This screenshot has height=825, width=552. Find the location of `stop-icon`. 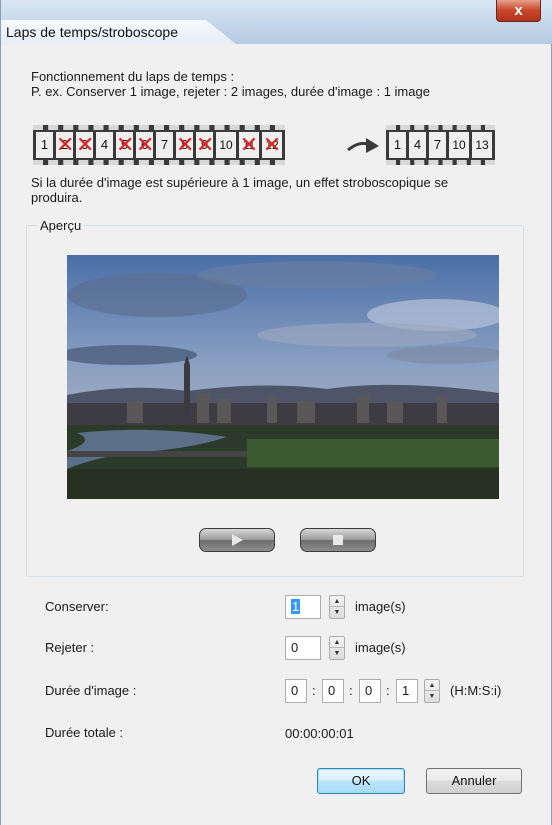

stop-icon is located at coordinates (338, 540).